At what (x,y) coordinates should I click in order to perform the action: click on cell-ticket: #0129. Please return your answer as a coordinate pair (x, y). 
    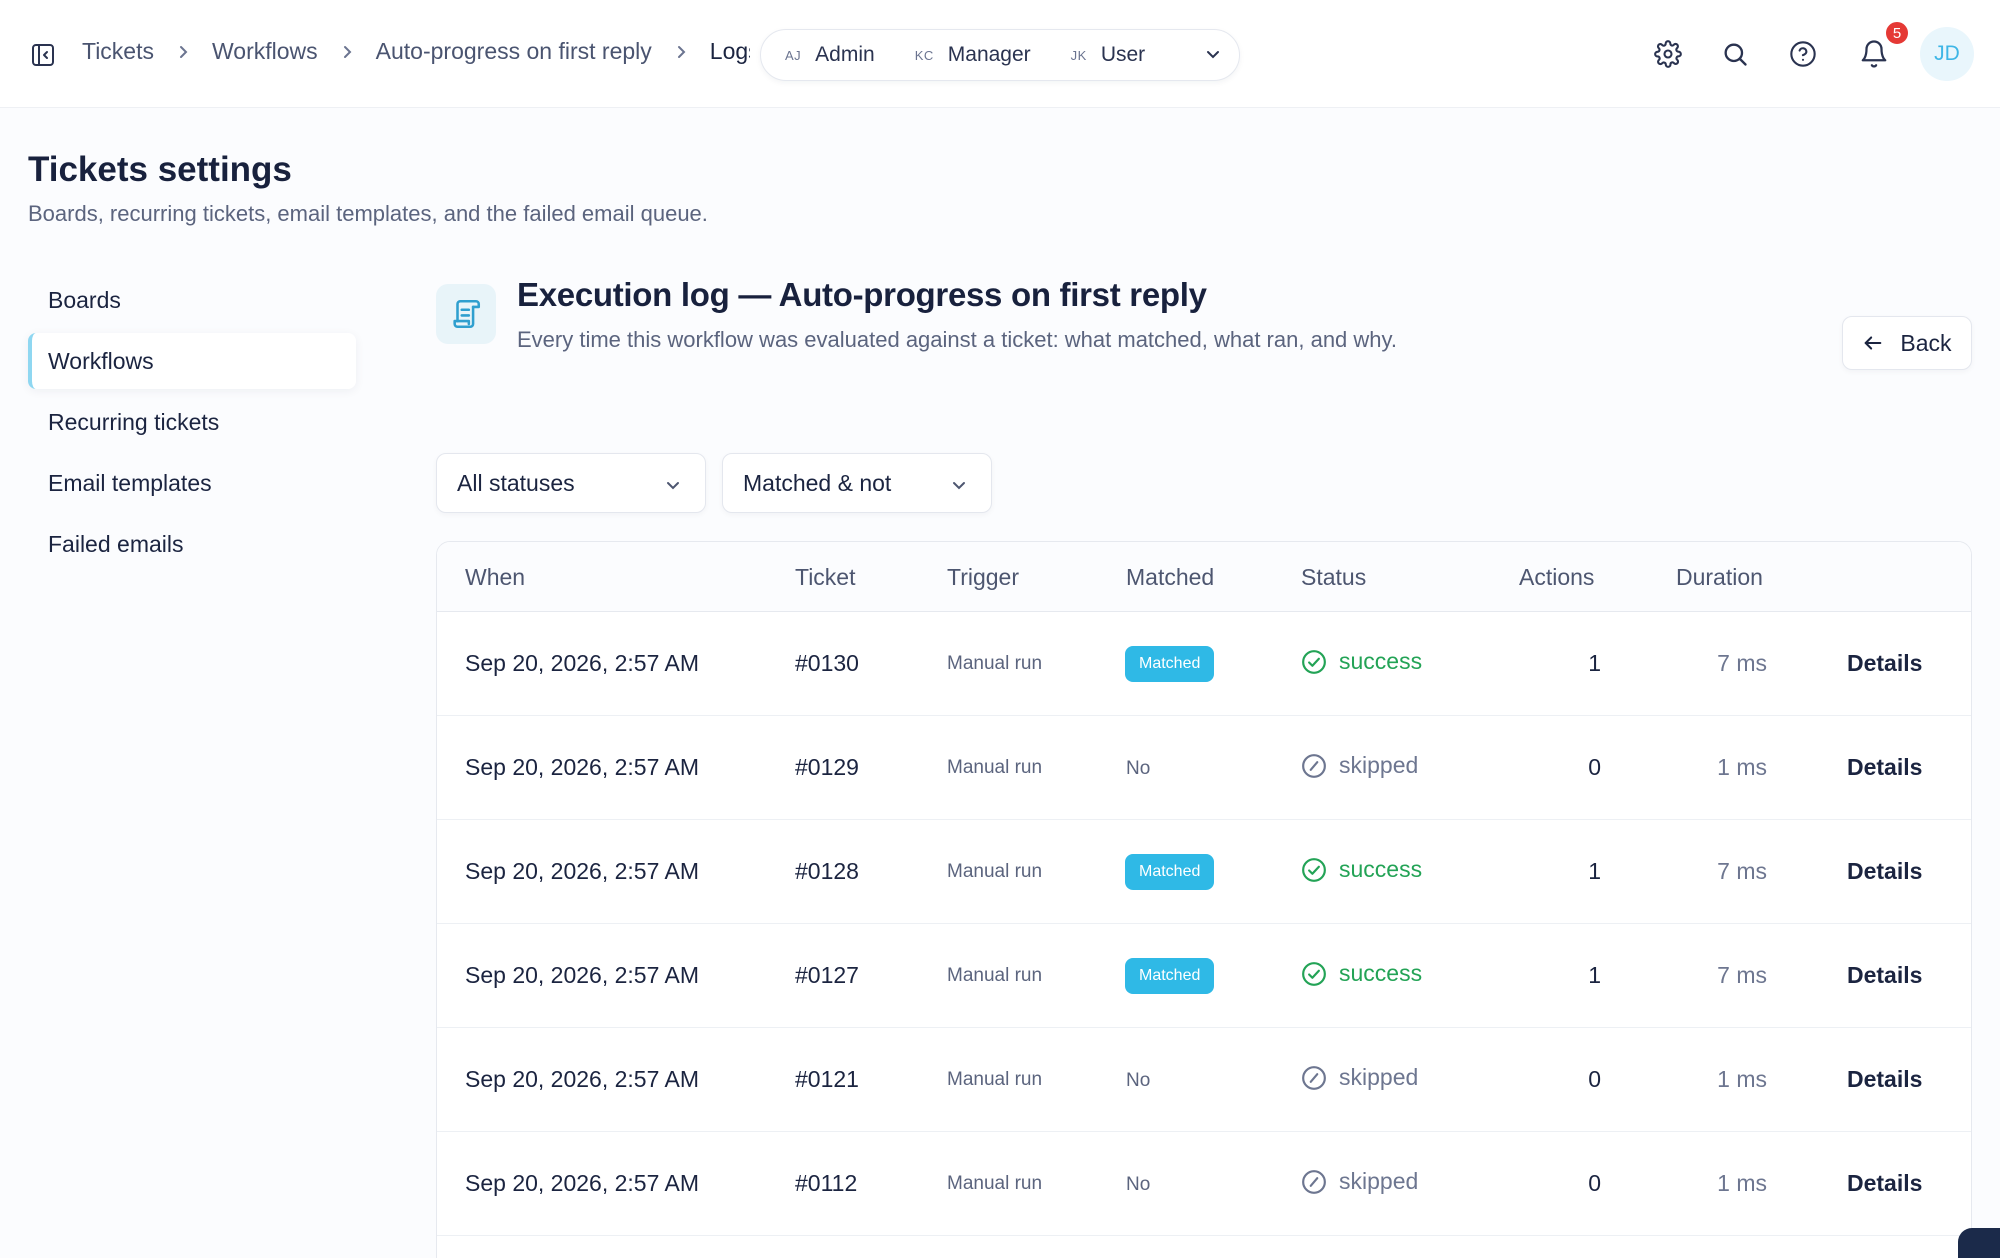
    Looking at the image, I should click on (827, 767).